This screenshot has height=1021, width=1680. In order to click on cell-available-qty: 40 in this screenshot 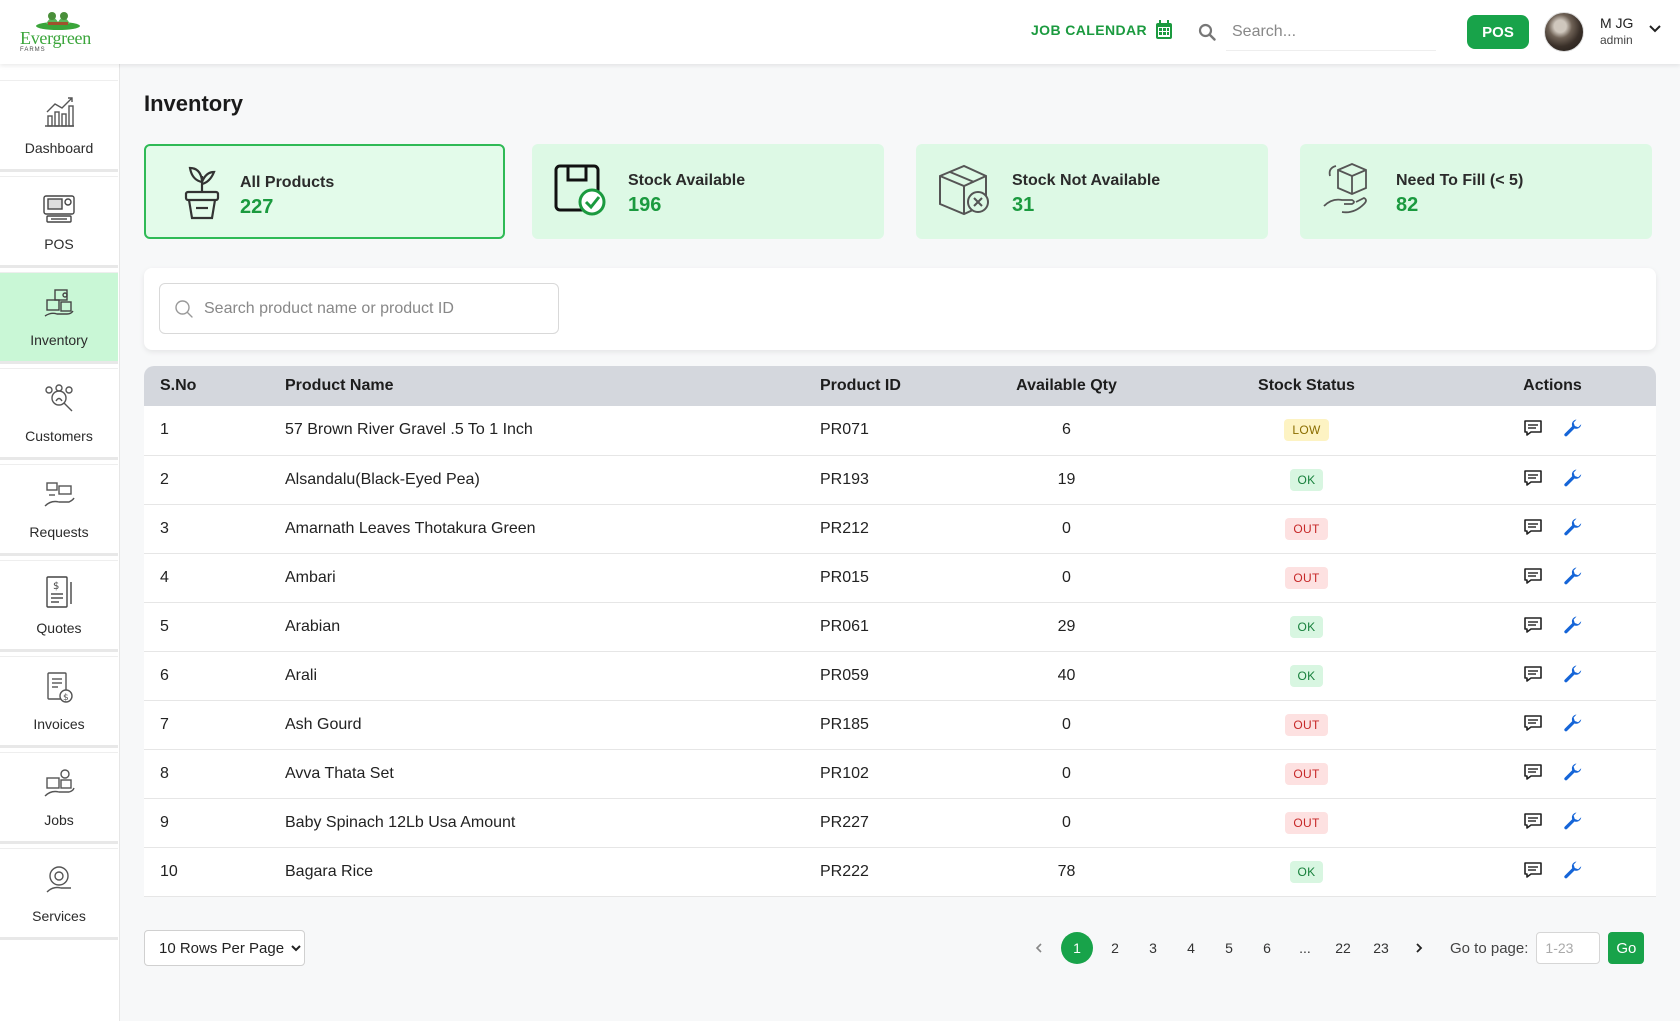, I will do `click(1066, 675)`.